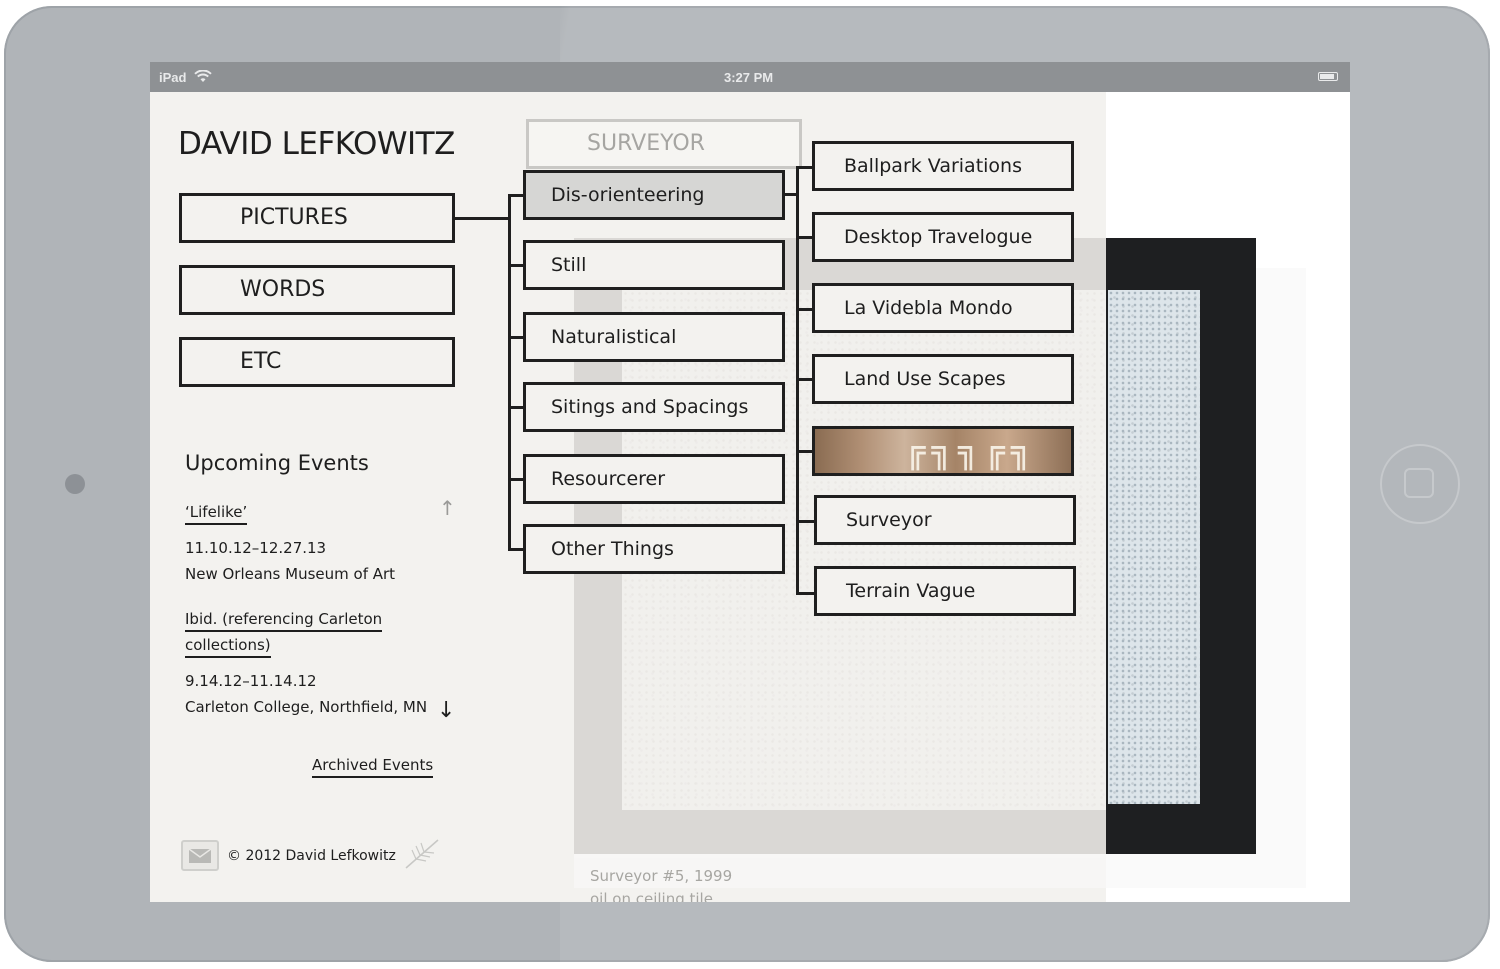  What do you see at coordinates (945, 591) in the screenshot?
I see `project-terrain-vague: Terrain Vague` at bounding box center [945, 591].